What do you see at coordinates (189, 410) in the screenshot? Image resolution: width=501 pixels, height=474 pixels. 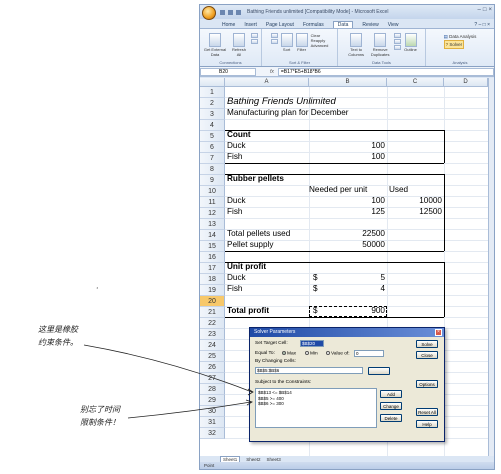 I see `arrow-to-time-constraint` at bounding box center [189, 410].